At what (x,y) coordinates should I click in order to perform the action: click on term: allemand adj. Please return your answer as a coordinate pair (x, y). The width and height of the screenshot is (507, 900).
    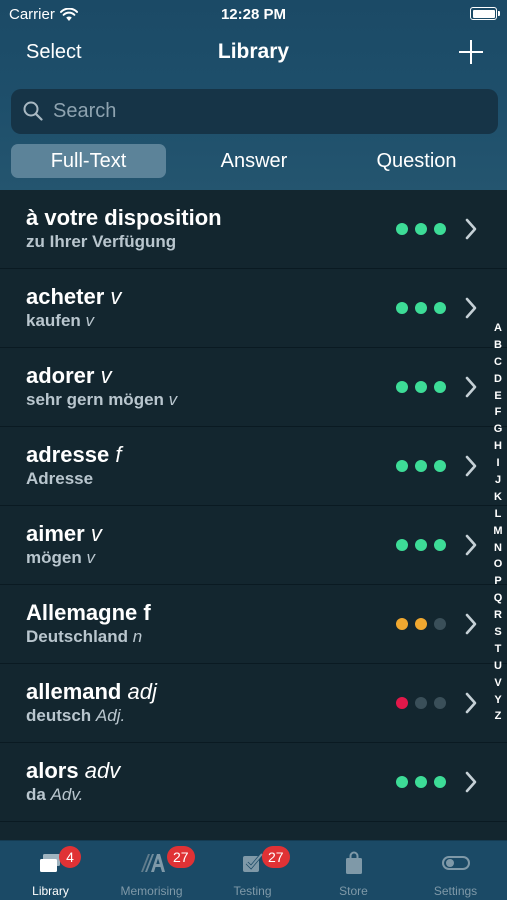
    Looking at the image, I should click on (91, 692).